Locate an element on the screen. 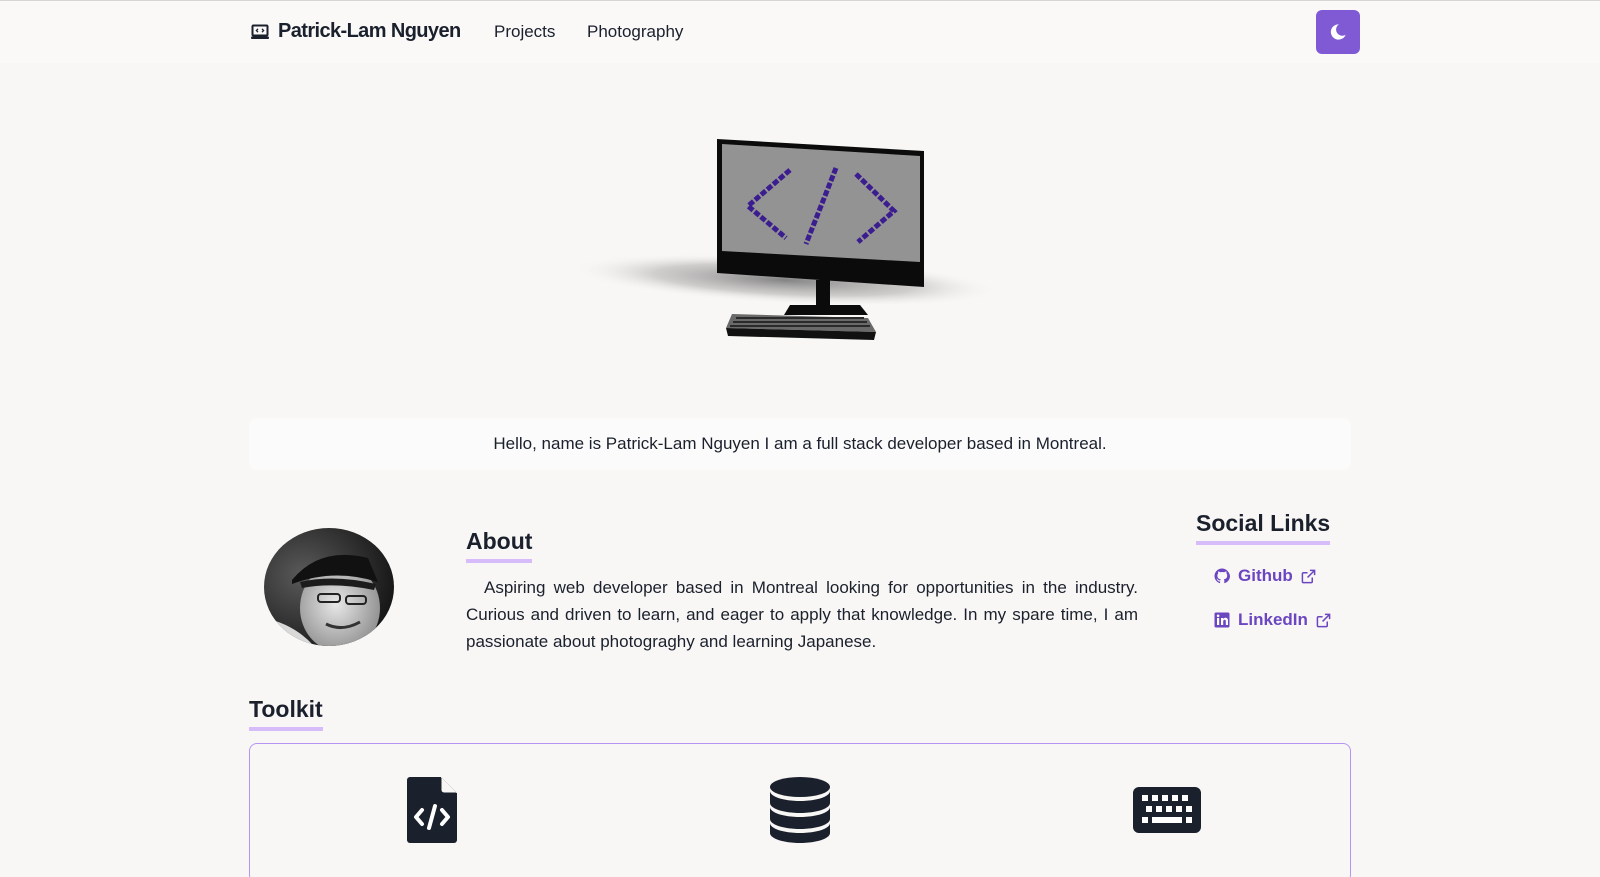 The height and width of the screenshot is (877, 1600). database-icon is located at coordinates (800, 810).